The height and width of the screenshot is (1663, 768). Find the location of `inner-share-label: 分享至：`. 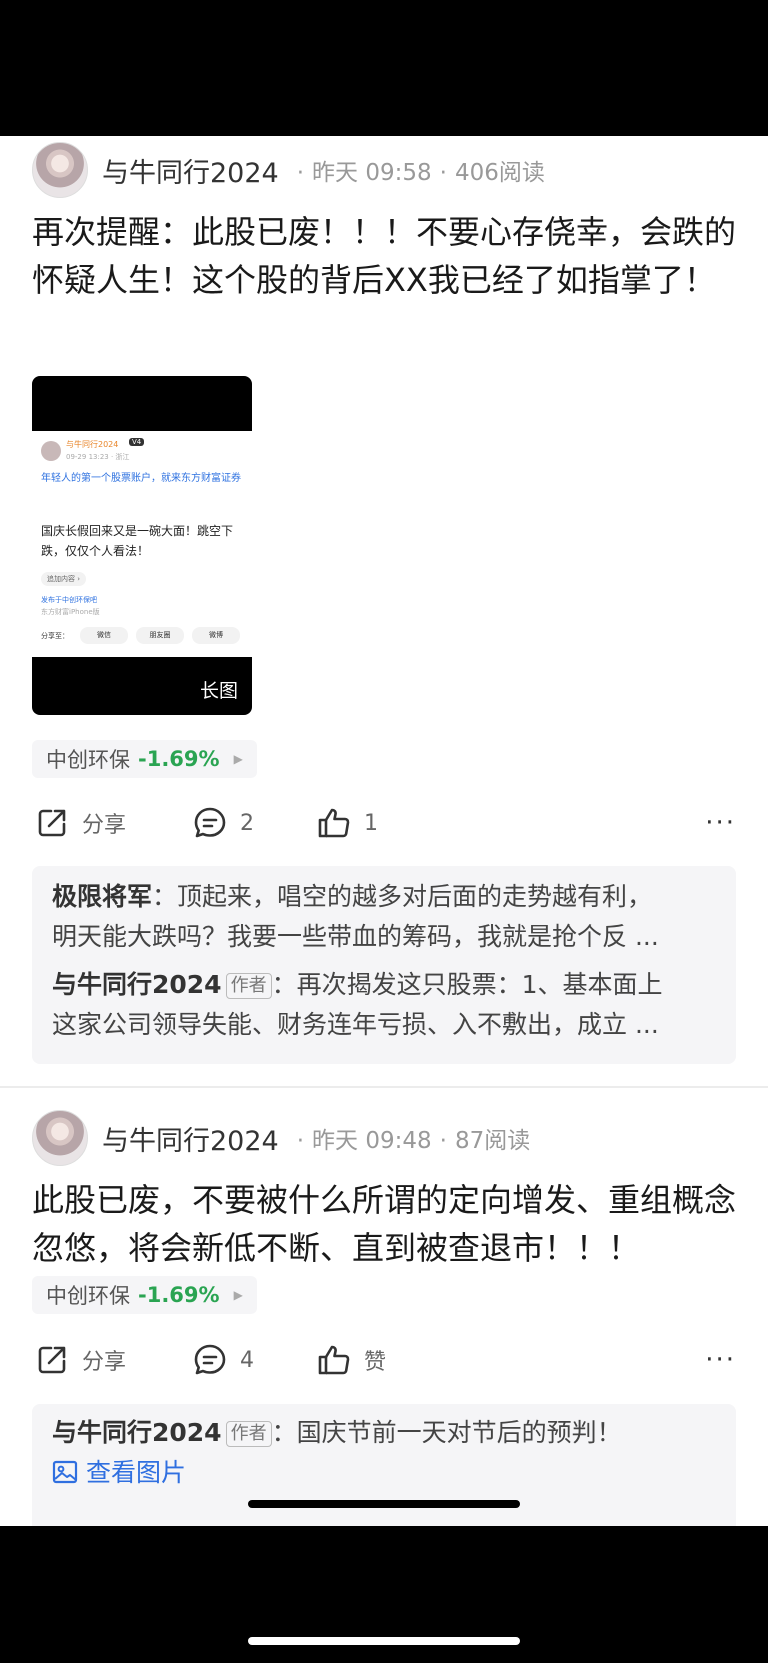

inner-share-label: 分享至： is located at coordinates (55, 636).